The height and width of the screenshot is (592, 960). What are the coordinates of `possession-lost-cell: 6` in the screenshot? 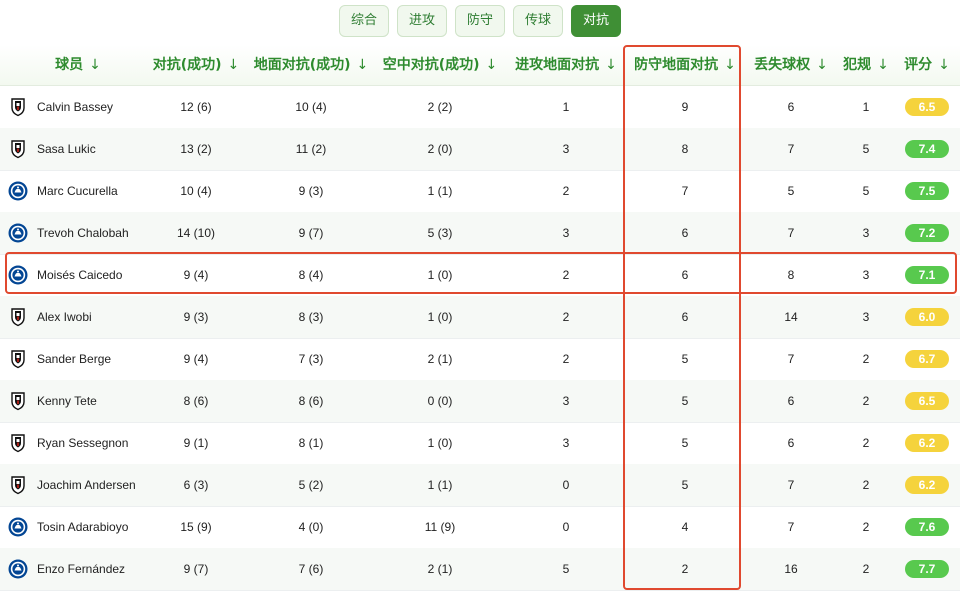 It's located at (791, 443).